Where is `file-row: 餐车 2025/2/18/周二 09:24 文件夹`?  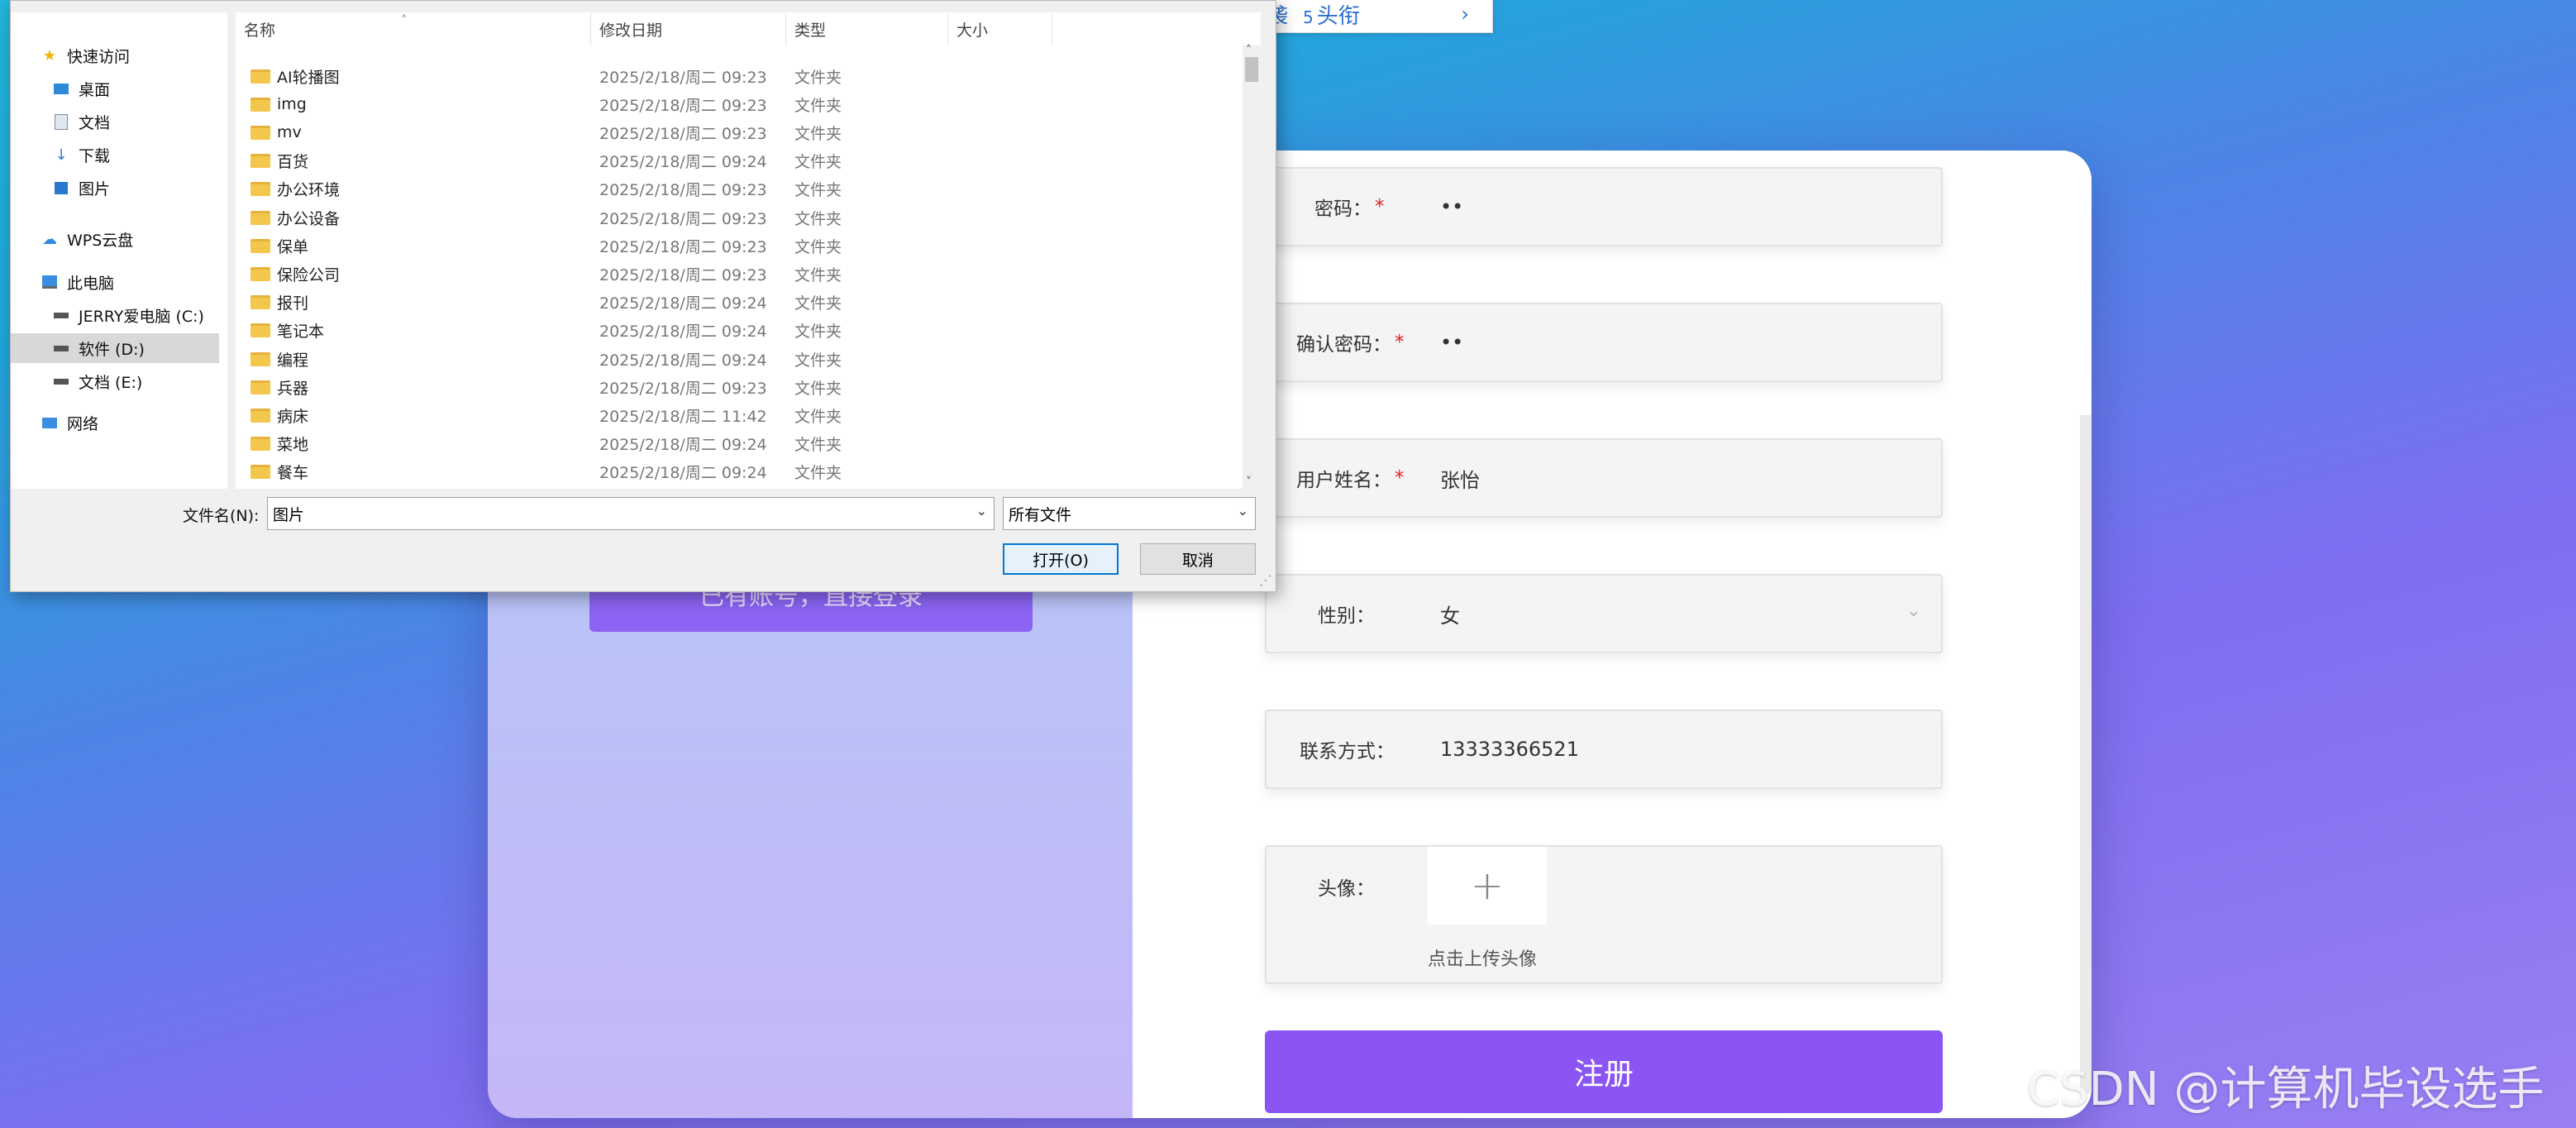
file-row: 餐车 2025/2/18/周二 09:24 文件夹 is located at coordinates (649, 472).